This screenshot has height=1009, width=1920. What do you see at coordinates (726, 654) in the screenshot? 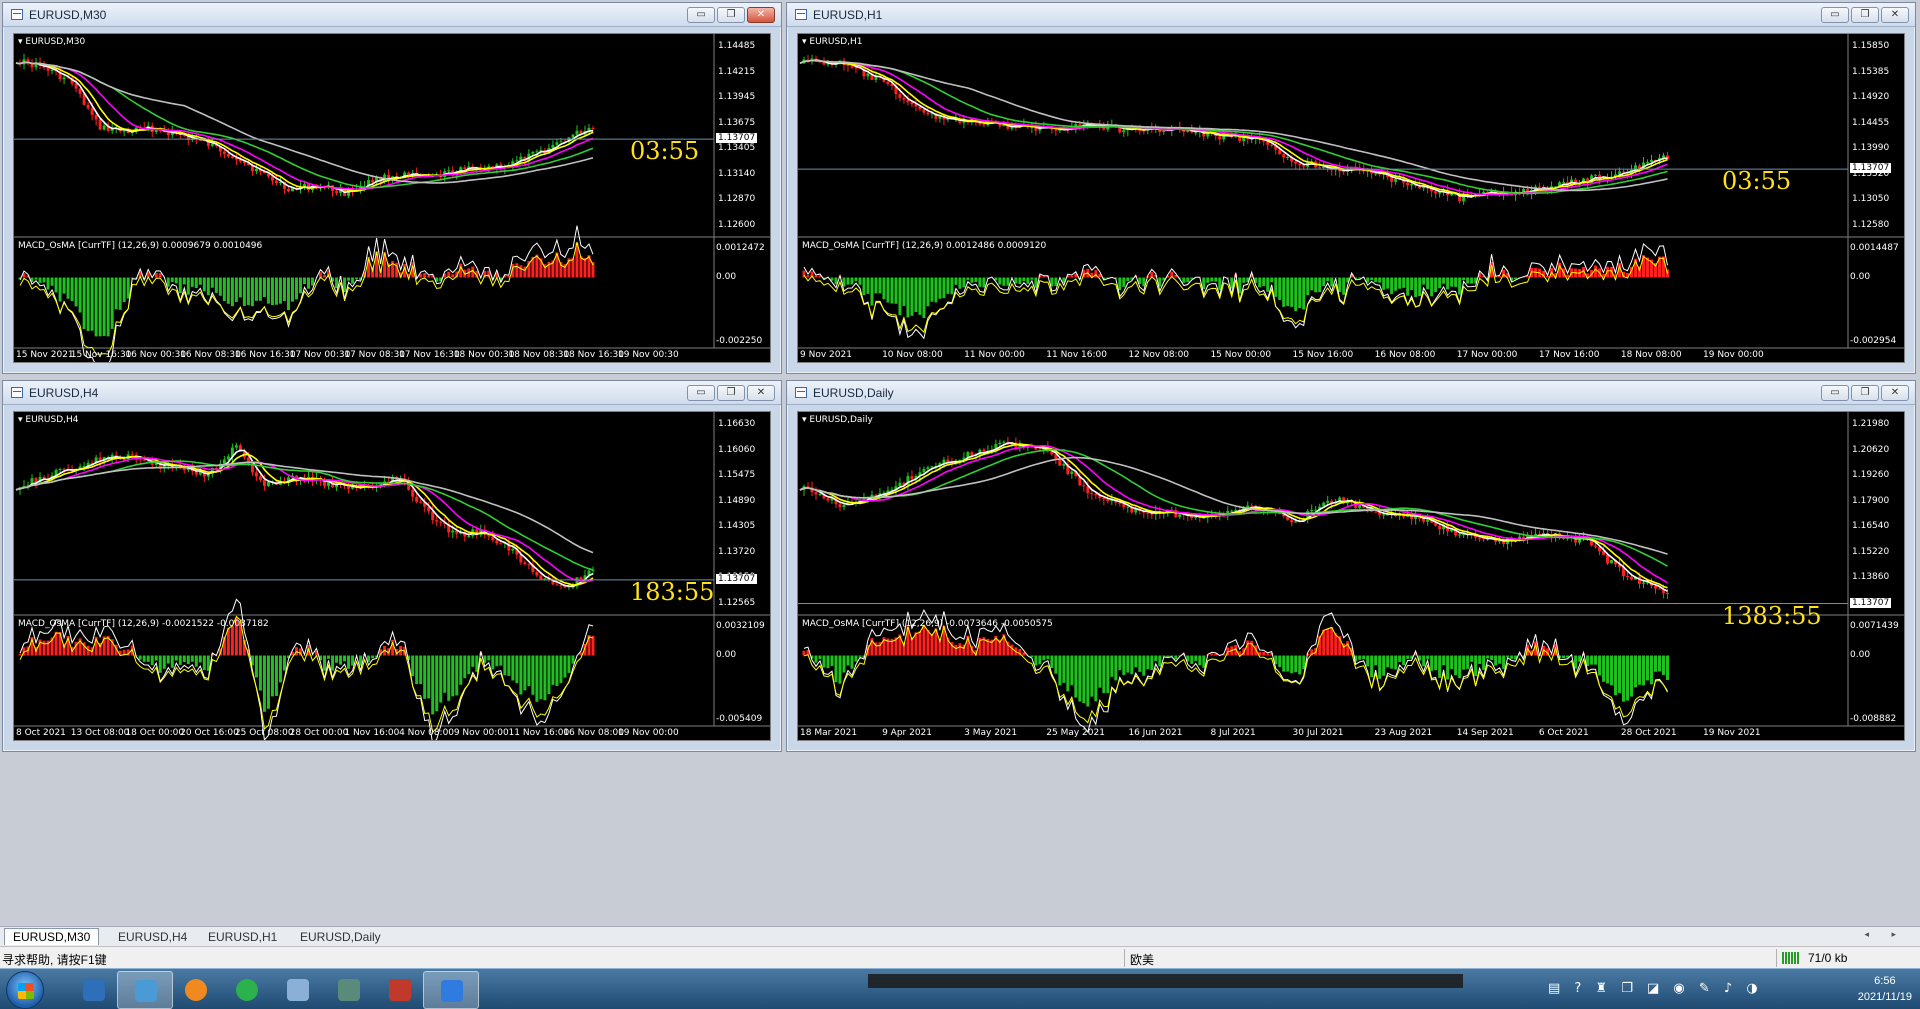
I see `indicator-axis-label: 0.00` at bounding box center [726, 654].